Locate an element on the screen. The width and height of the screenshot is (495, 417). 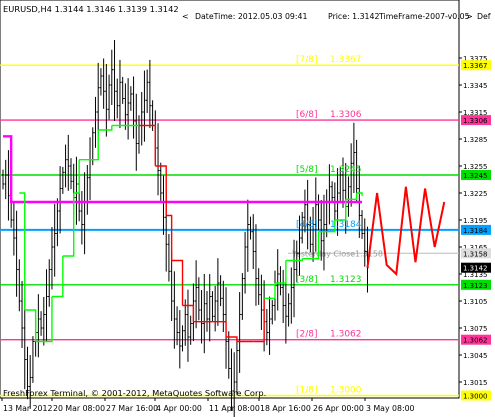
murrey-level-value: 1.3245 is located at coordinates (346, 170).